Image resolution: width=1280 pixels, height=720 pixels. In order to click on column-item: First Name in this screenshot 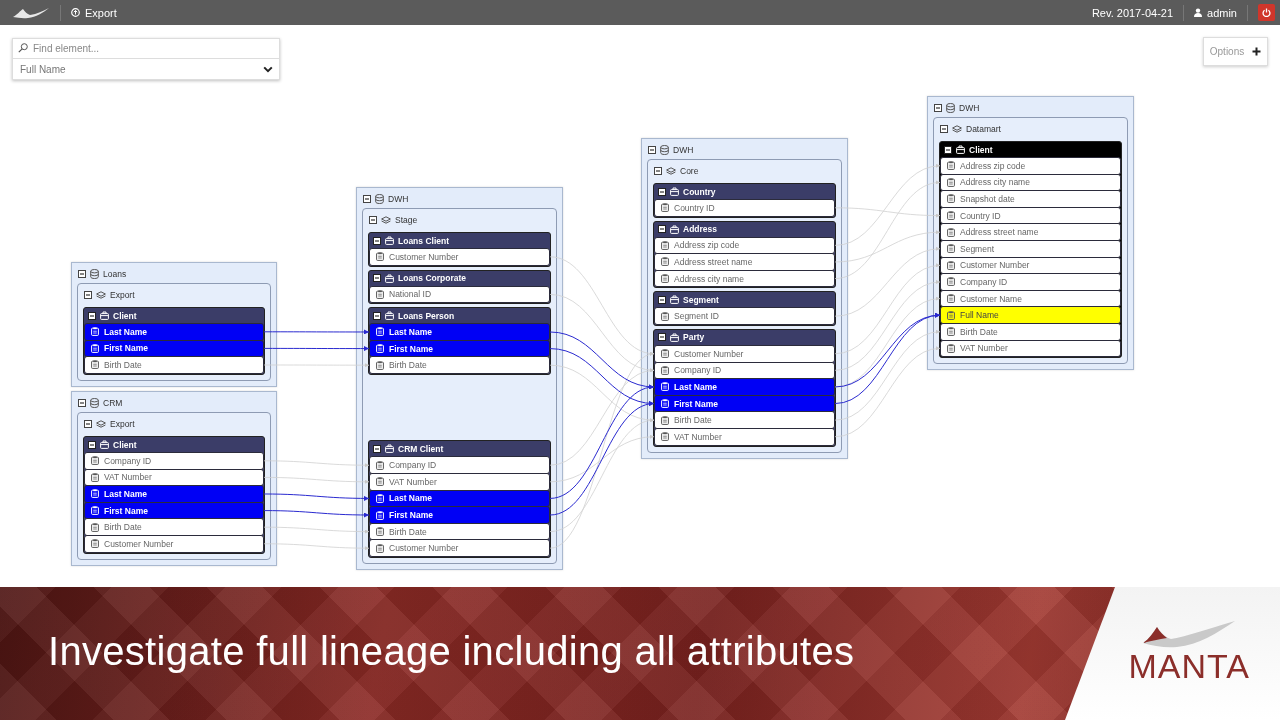, I will do `click(459, 515)`.